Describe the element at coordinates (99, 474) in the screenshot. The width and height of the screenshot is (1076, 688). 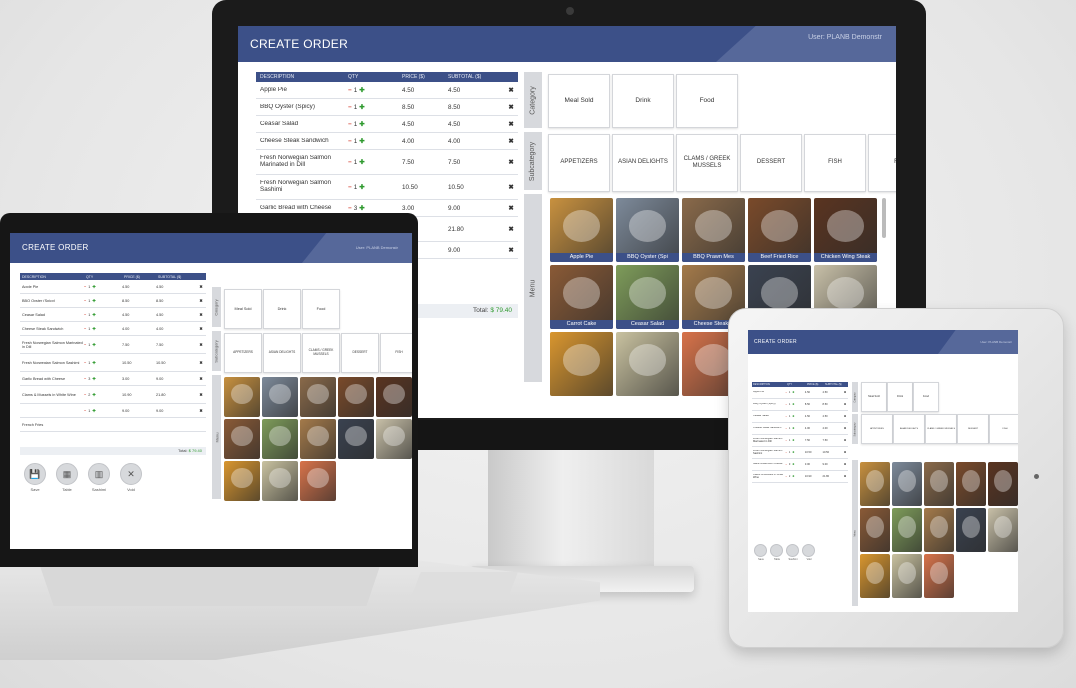
I see `sashimi-button: ▥` at that location.